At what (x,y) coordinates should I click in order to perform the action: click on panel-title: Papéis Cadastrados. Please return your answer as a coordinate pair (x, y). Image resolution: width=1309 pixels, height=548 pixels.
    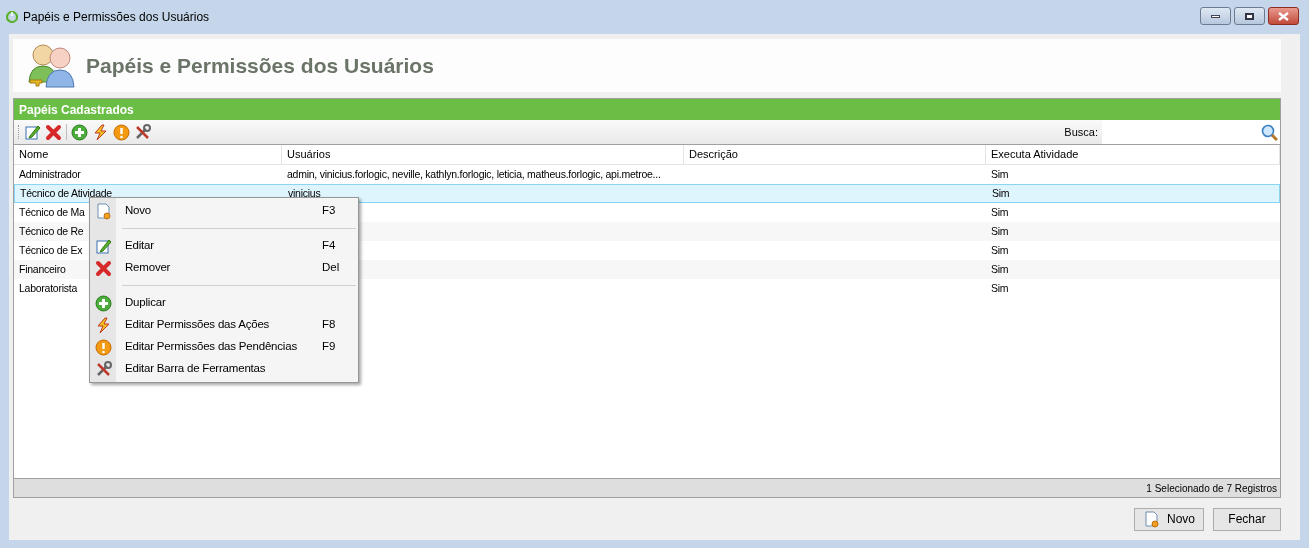
    Looking at the image, I should click on (647, 109).